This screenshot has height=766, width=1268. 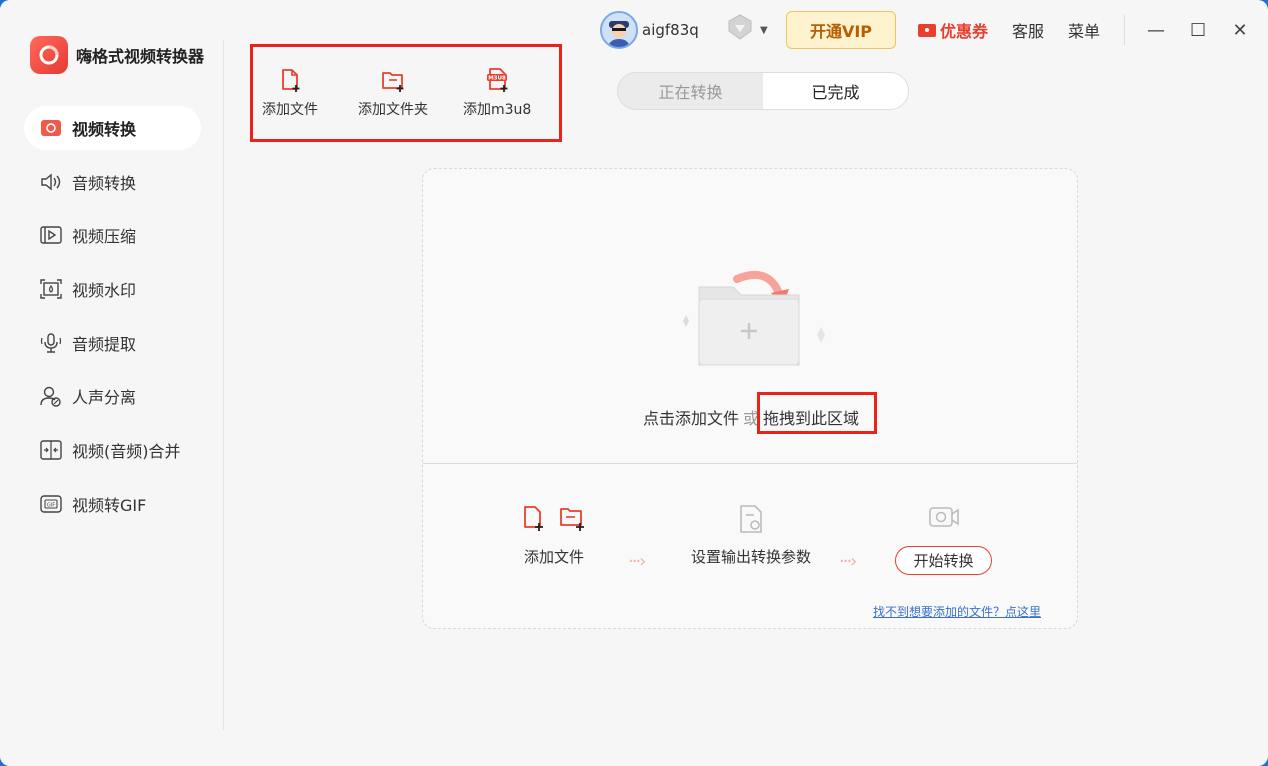 I want to click on coupon-icon, so click(x=927, y=30).